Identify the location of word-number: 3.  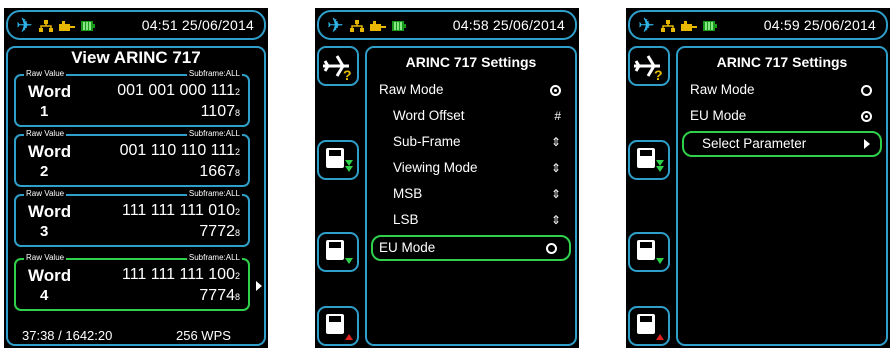
(44, 231).